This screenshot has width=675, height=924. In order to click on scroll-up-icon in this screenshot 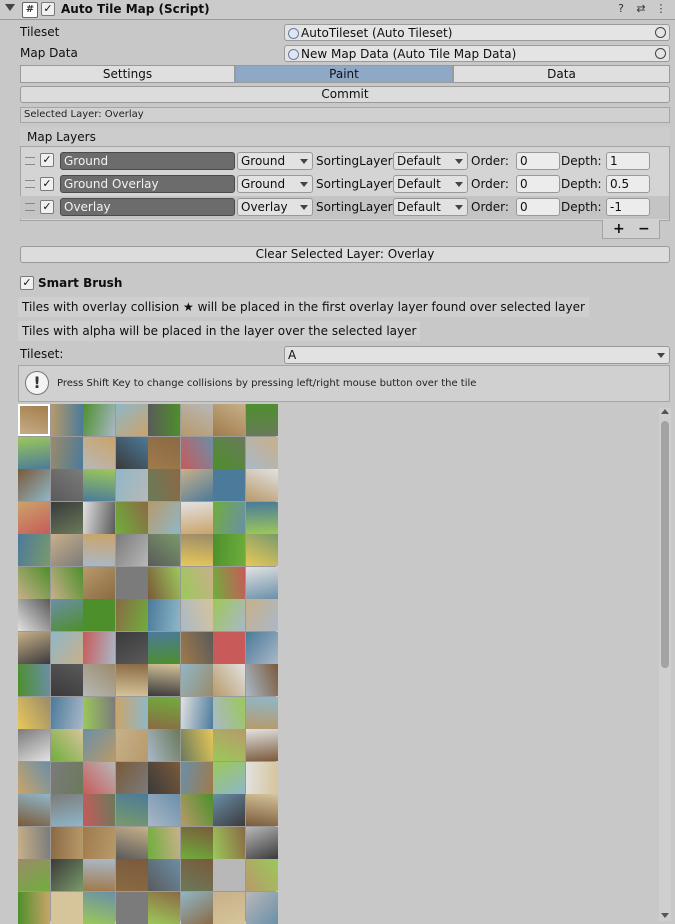, I will do `click(665, 411)`.